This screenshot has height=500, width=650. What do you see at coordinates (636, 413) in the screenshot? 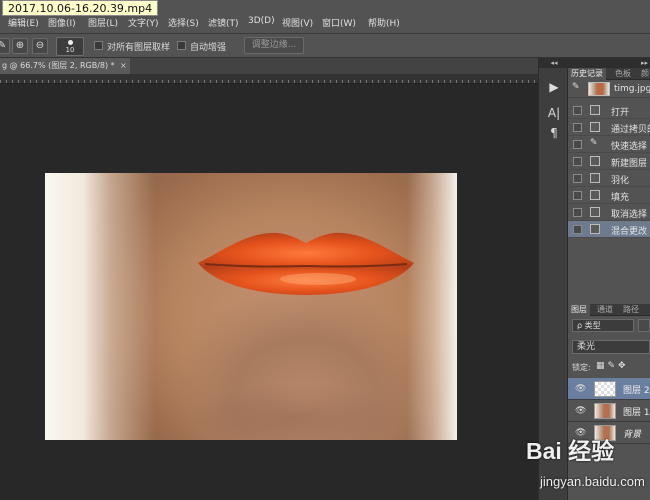
I see `layer-name: 图层 1` at bounding box center [636, 413].